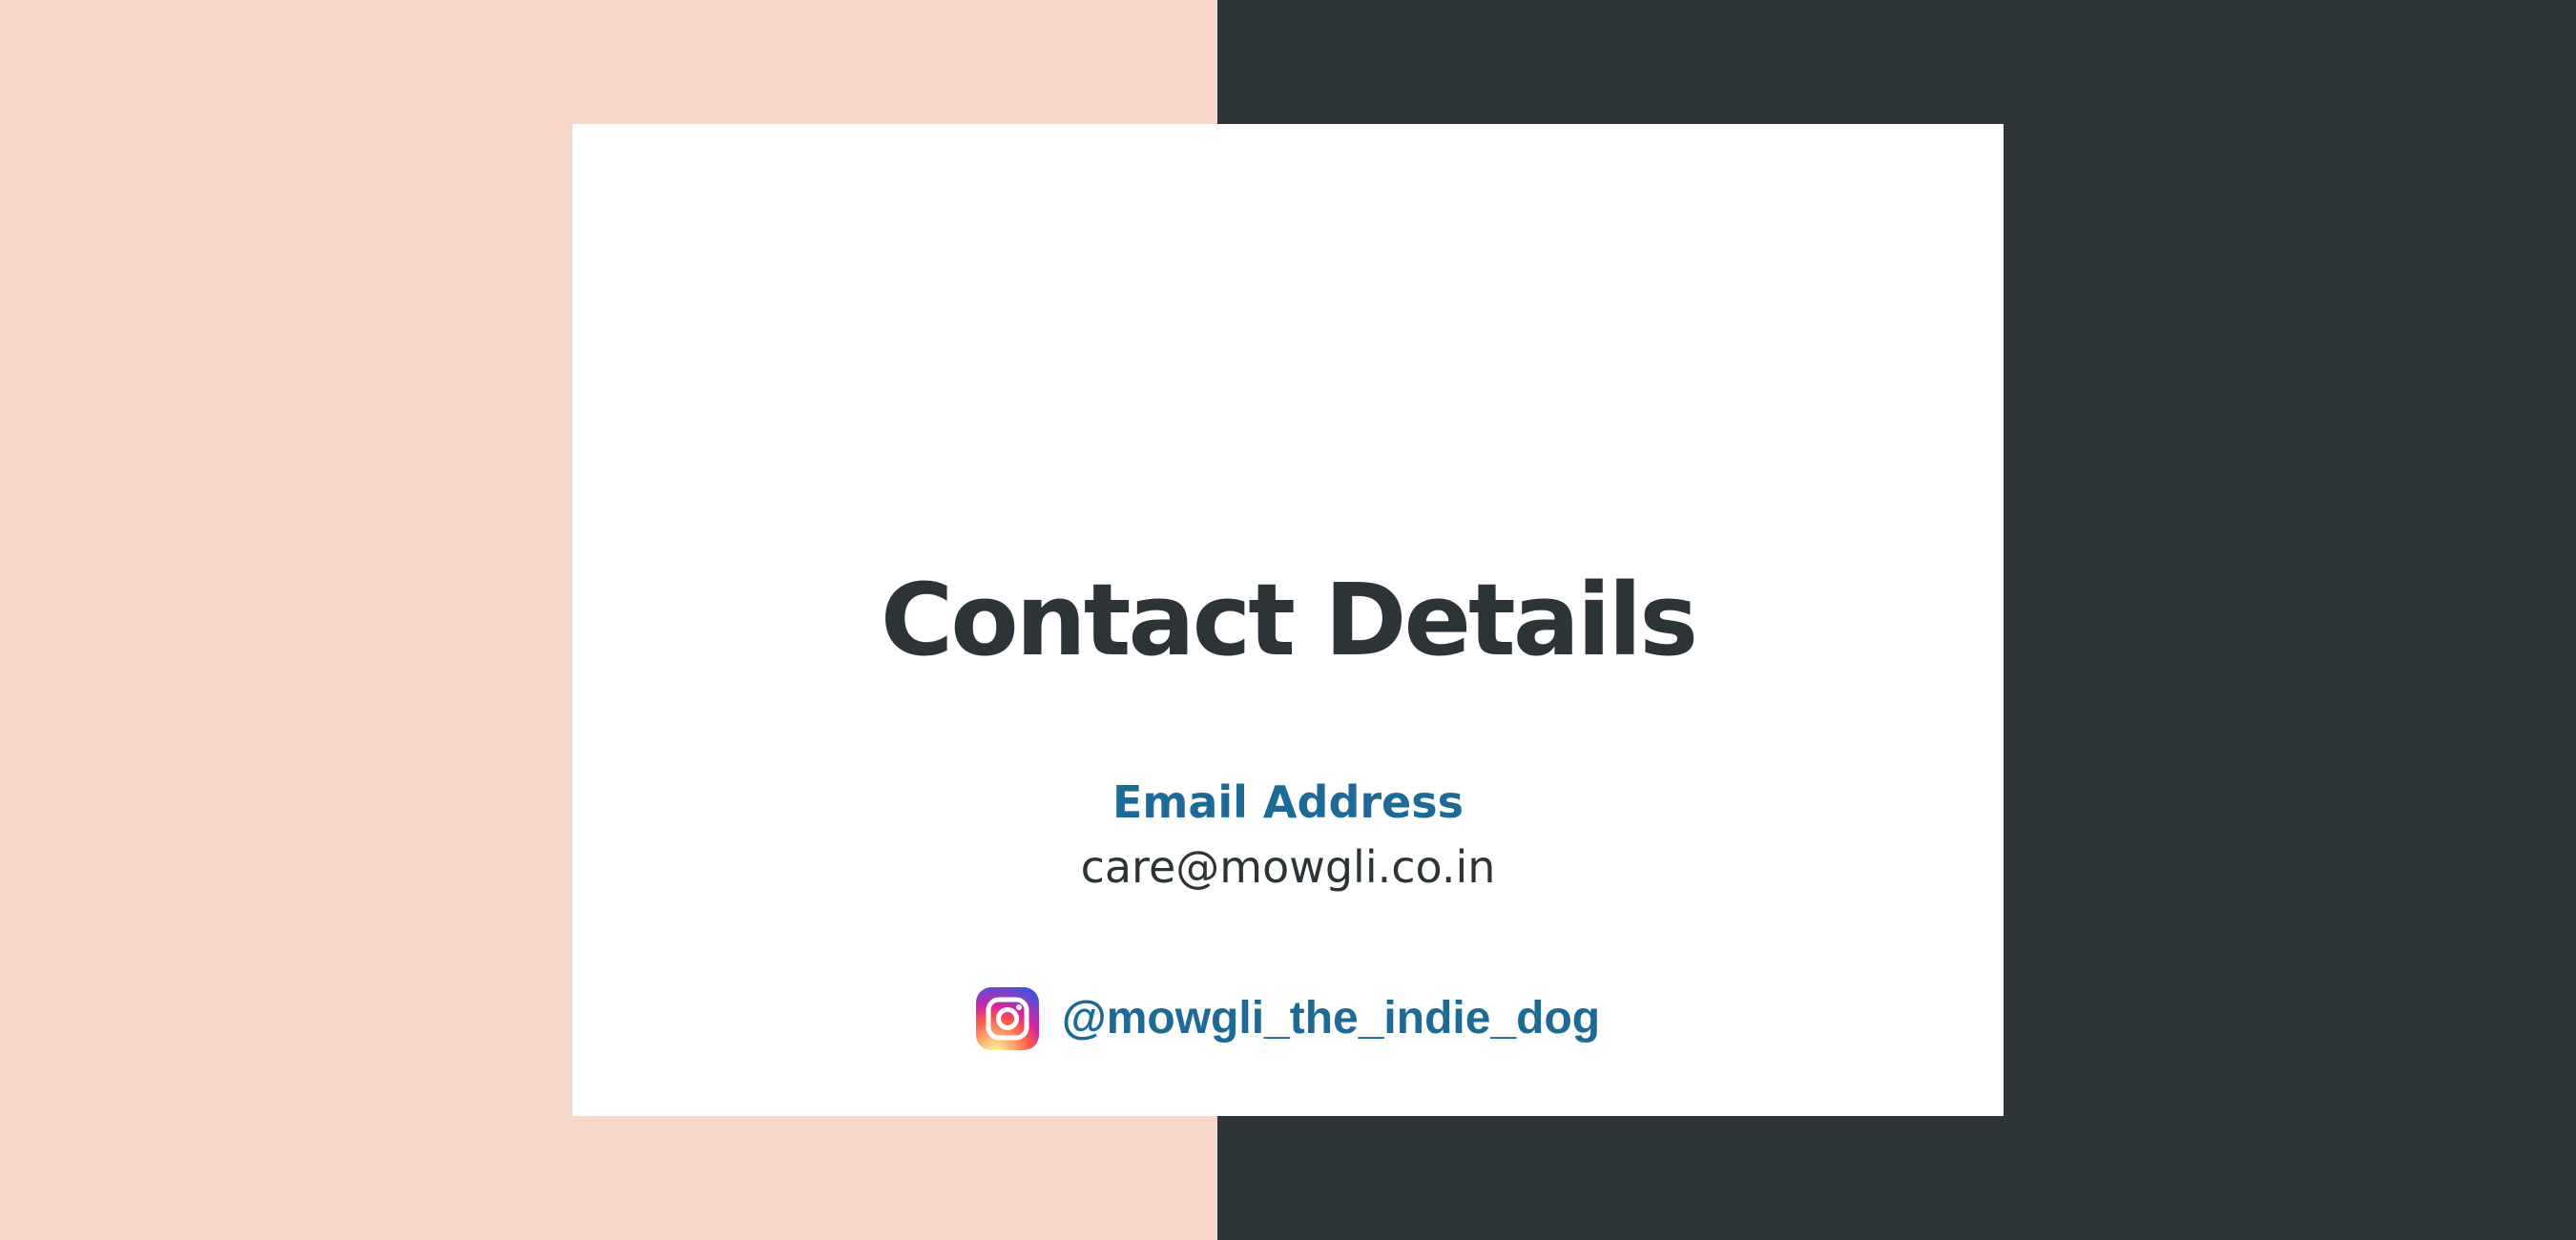  I want to click on instagram-row: @mowgli_the_indie_dog, so click(1288, 1018).